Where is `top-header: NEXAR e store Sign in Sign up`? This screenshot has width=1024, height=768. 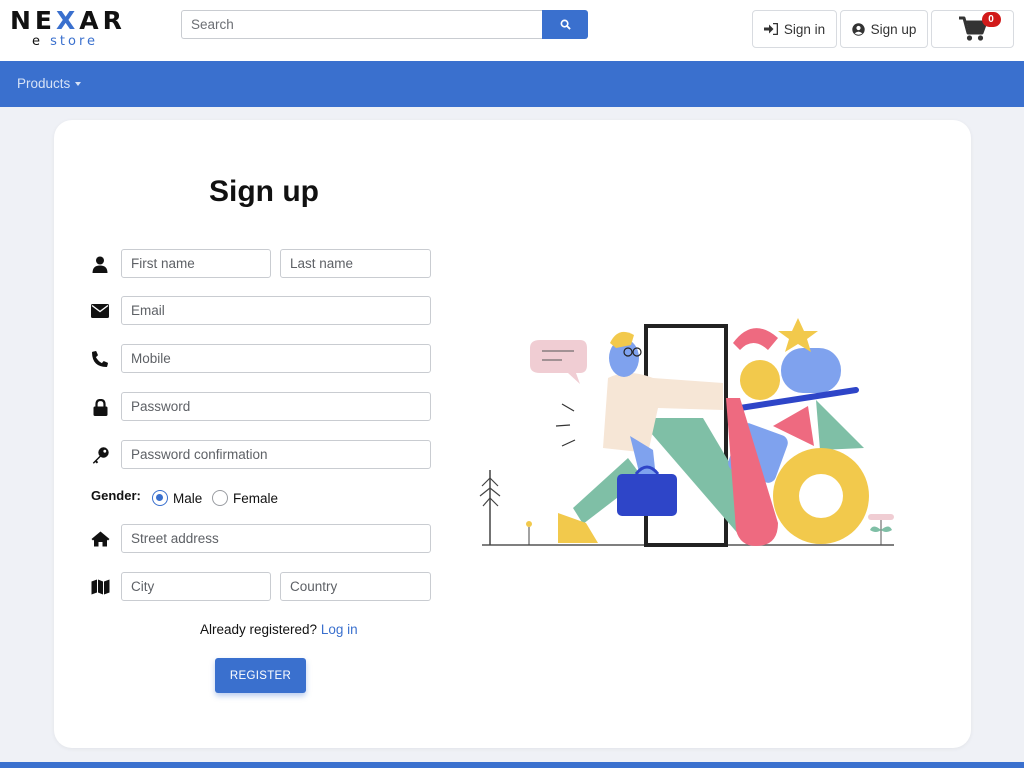 top-header: NEXAR e store Sign in Sign up is located at coordinates (512, 30).